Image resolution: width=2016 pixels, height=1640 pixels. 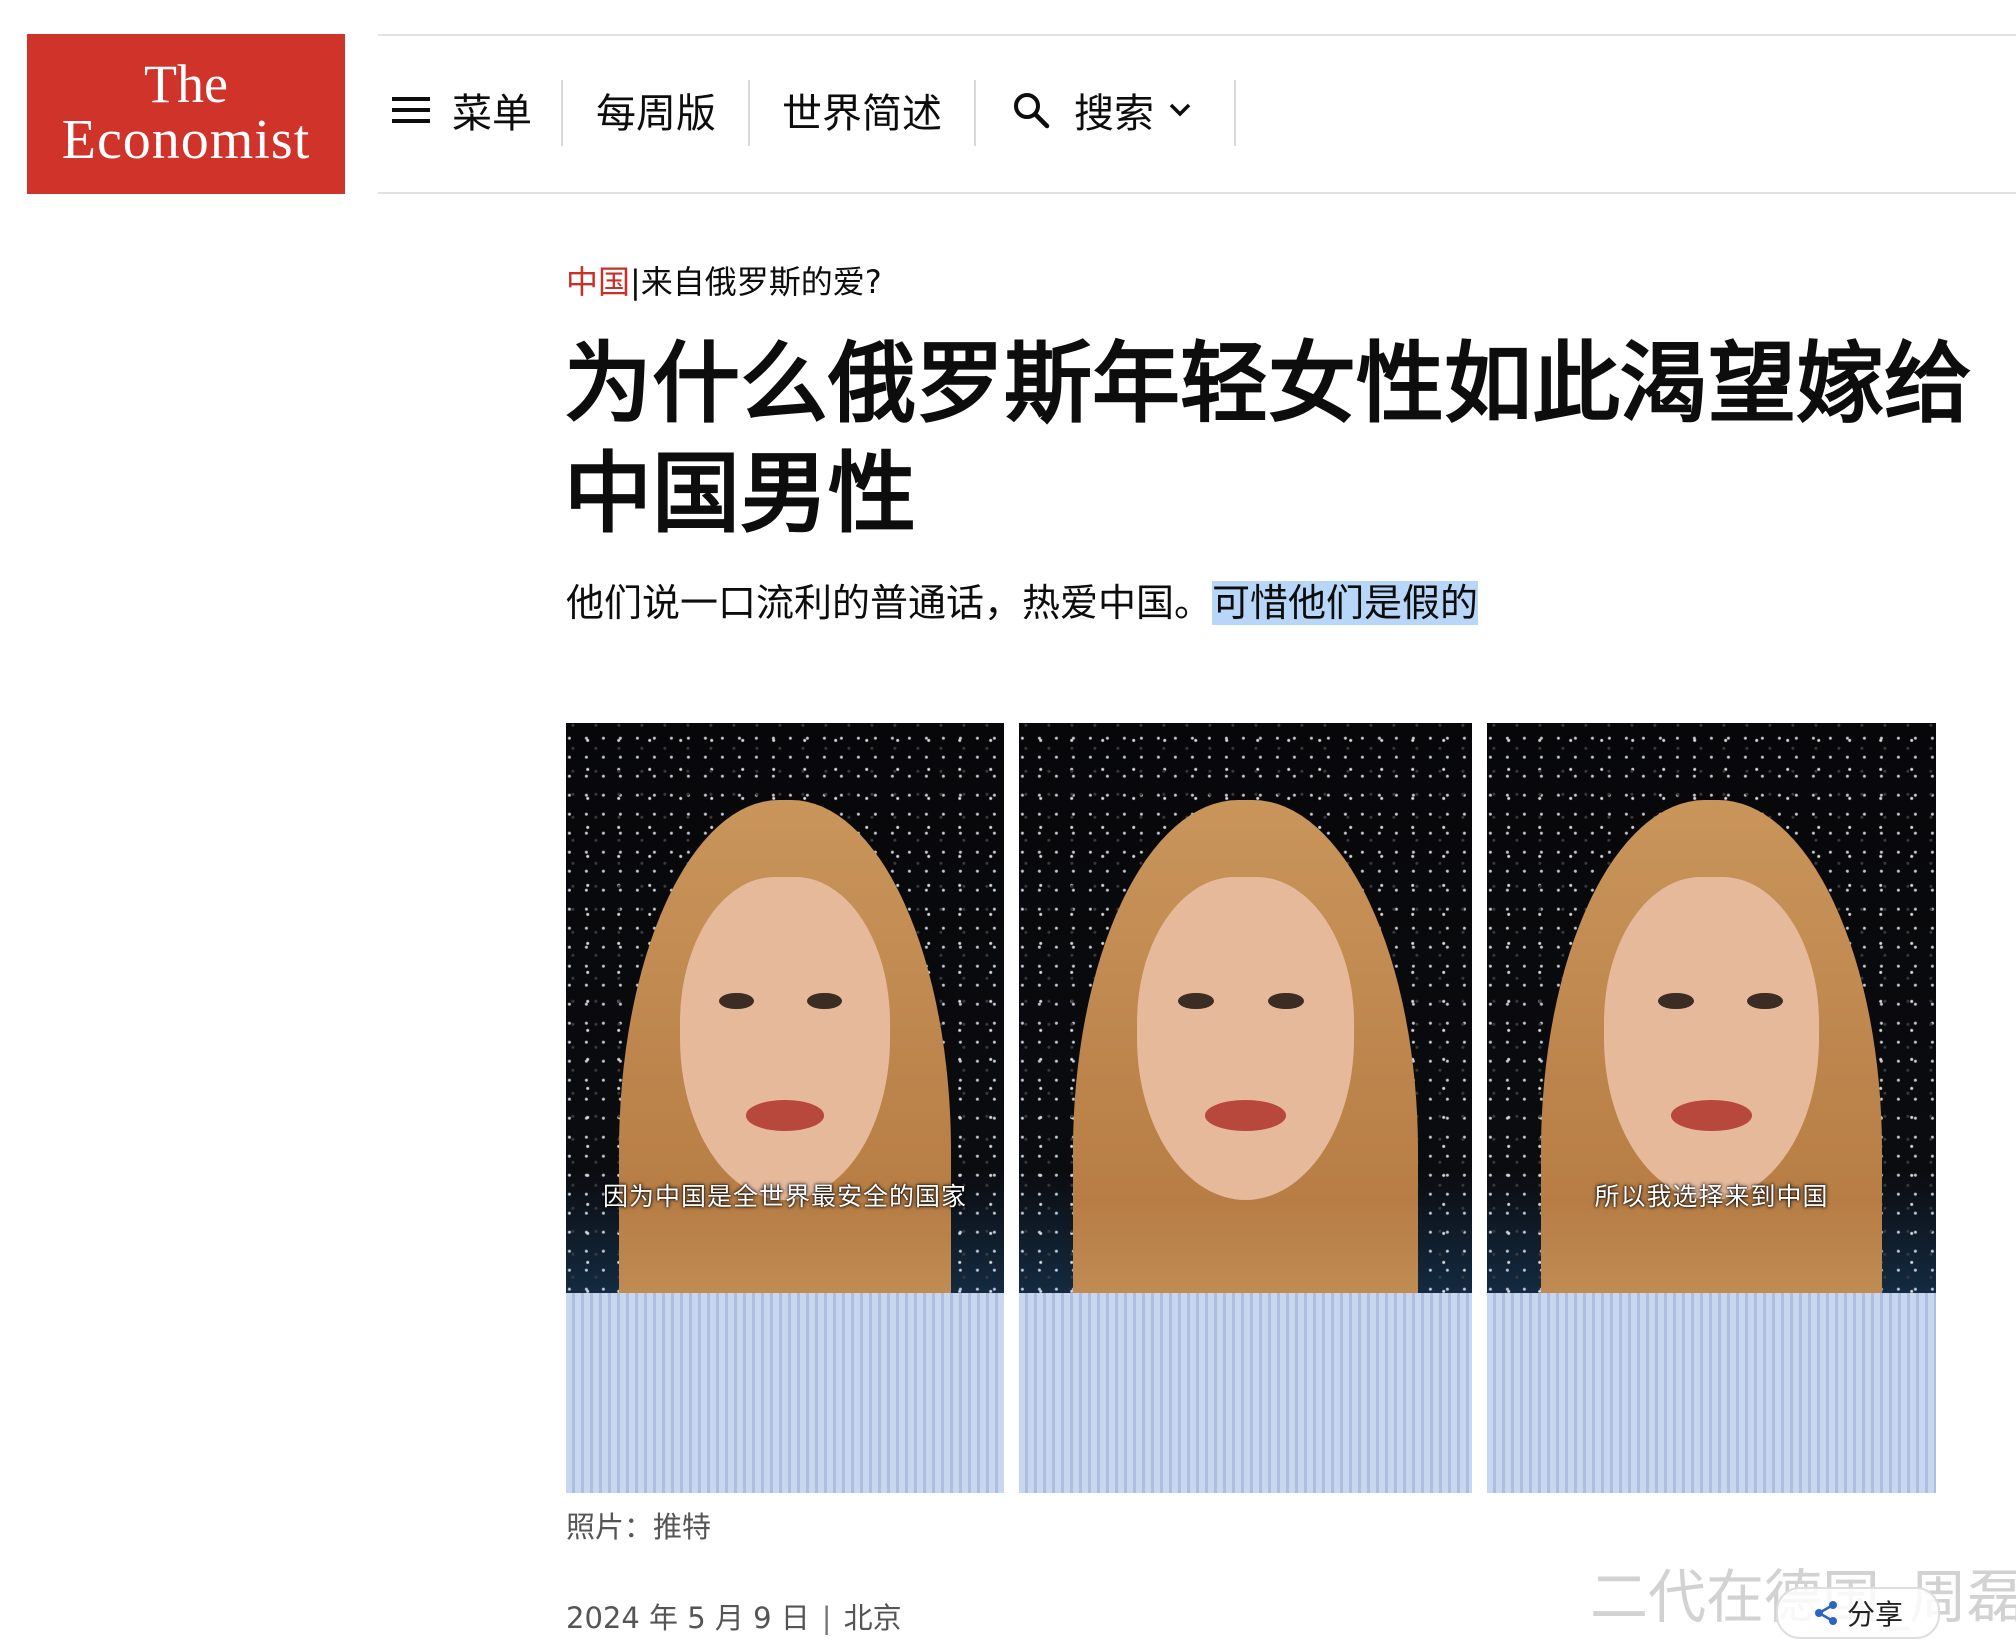 I want to click on article-photo-1: 因为中国是全世界最安全的国家, so click(x=785, y=1108).